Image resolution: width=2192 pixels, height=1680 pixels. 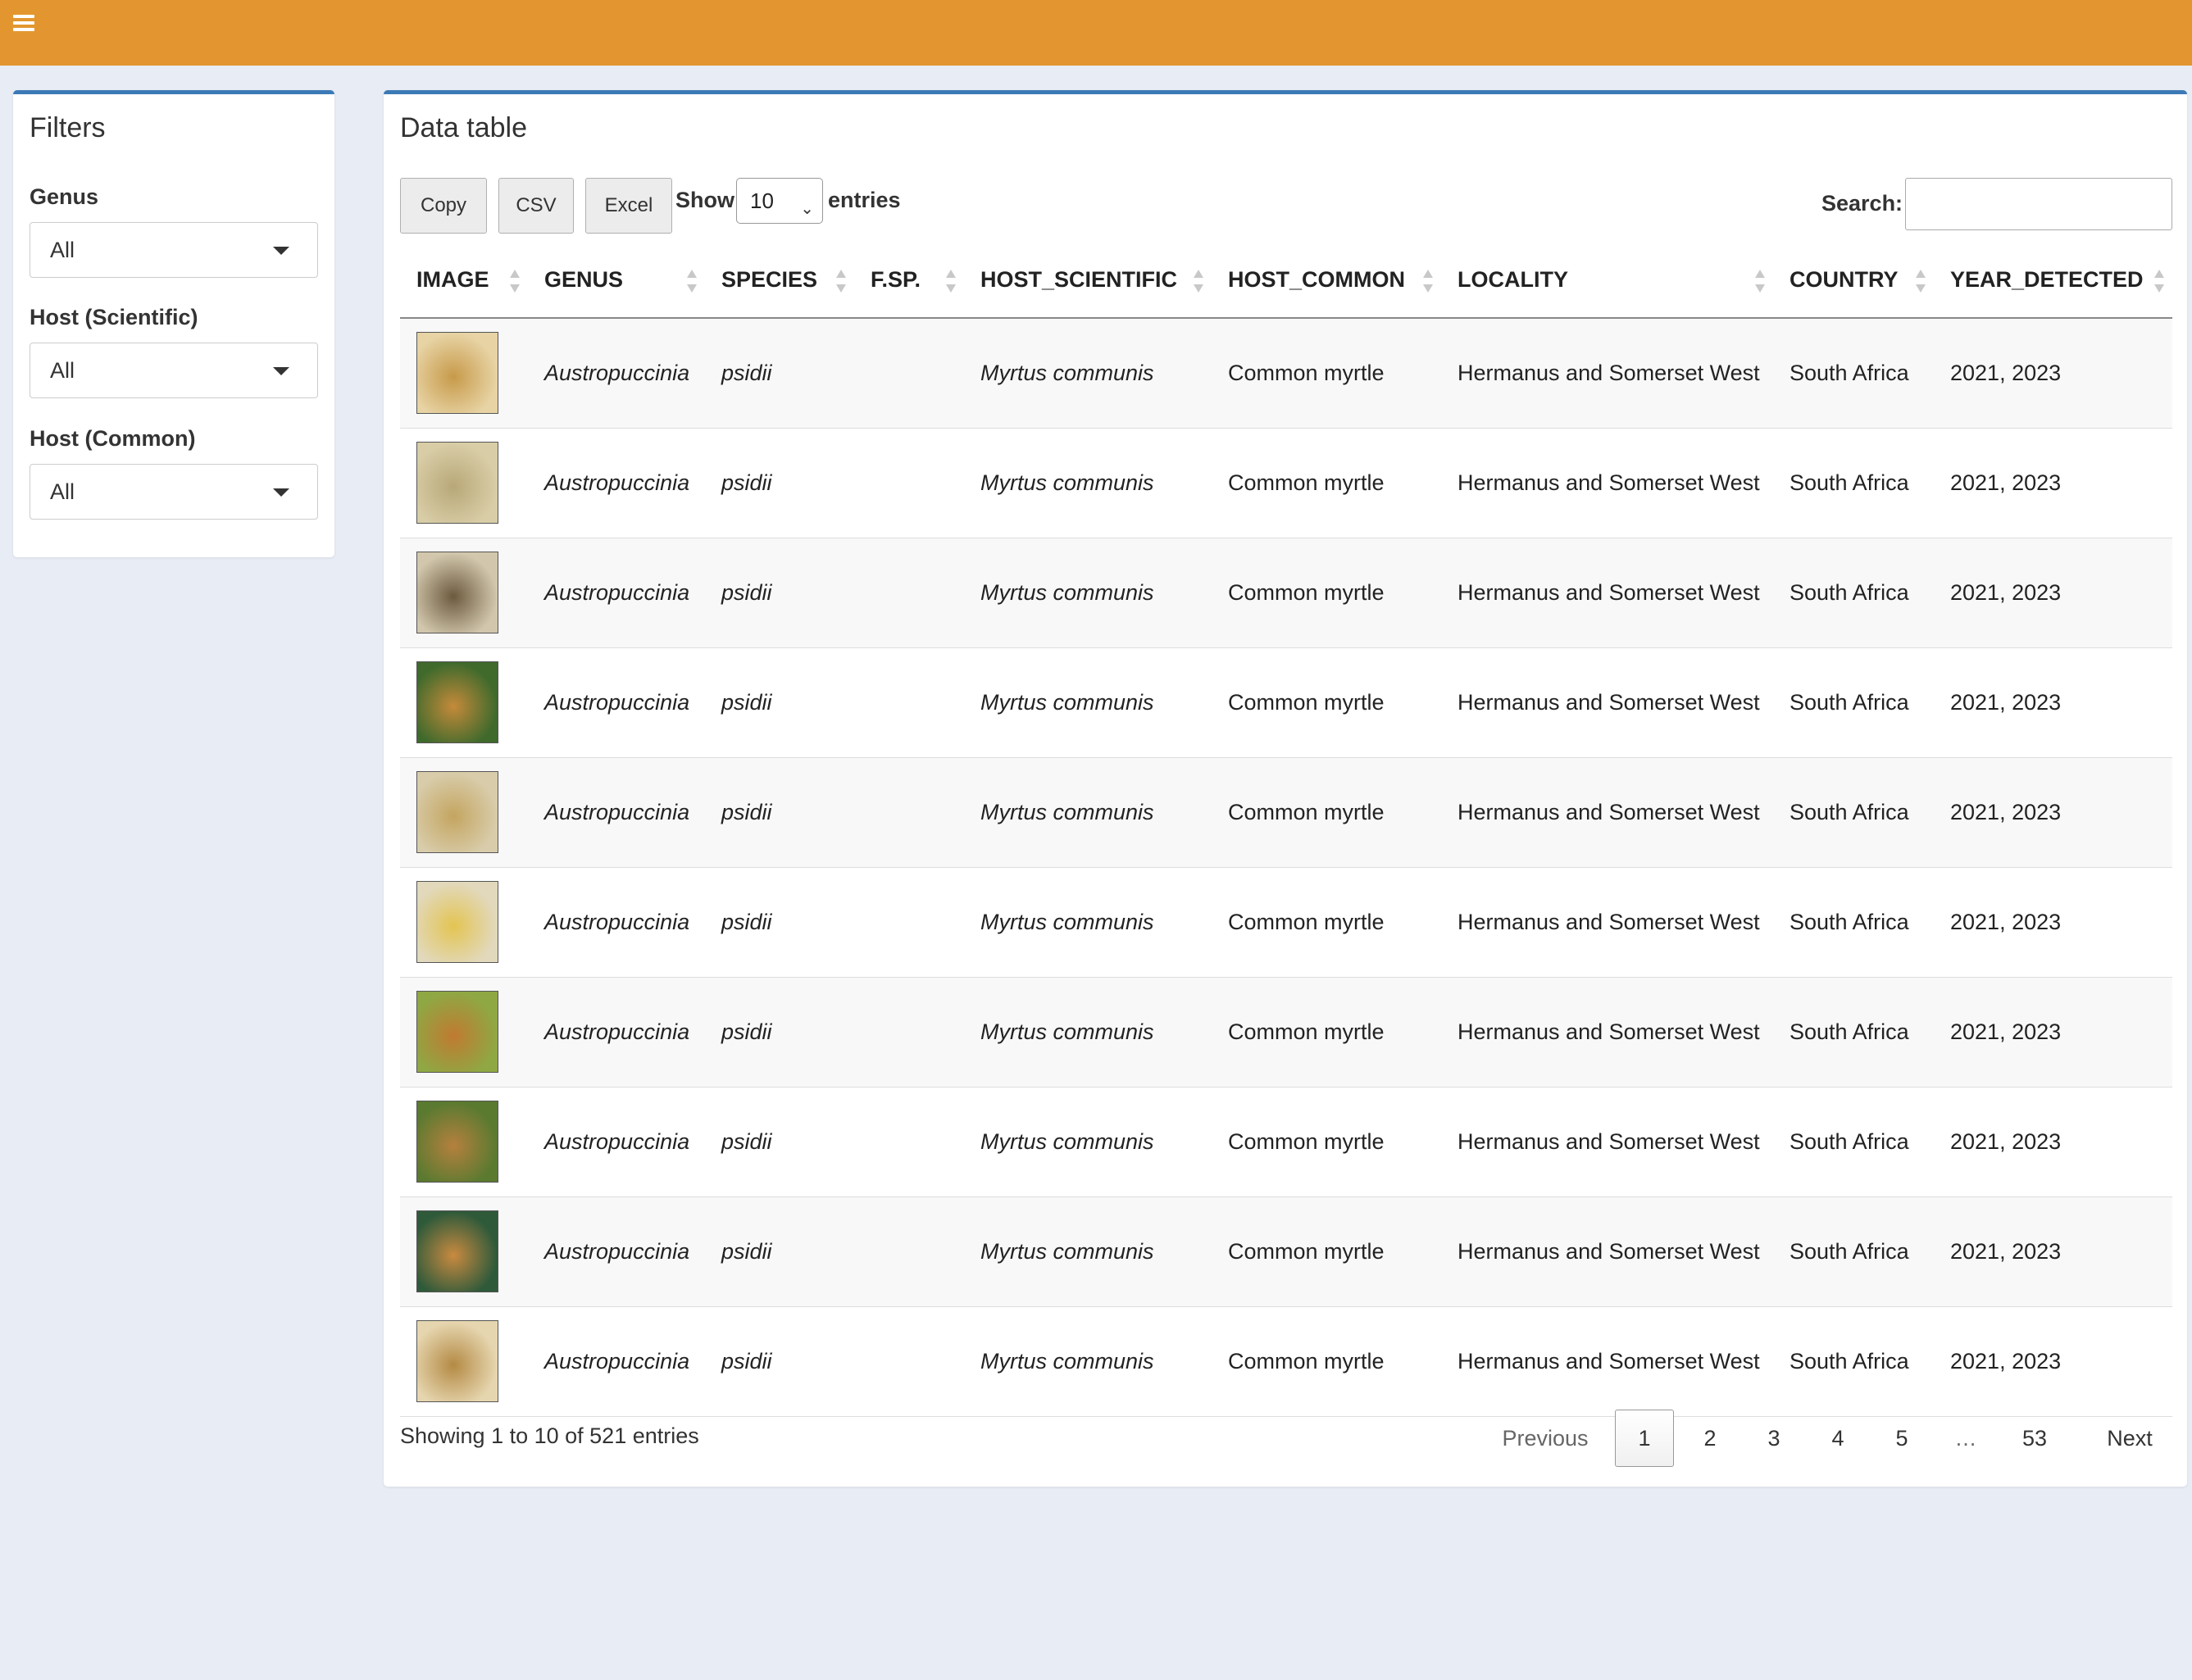 I want to click on pagination-page-3: 3, so click(x=1773, y=1438).